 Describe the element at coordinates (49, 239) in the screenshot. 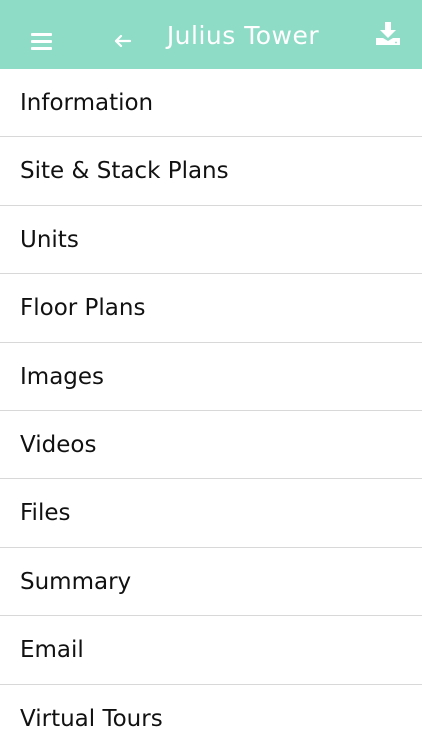

I see `menu-item-label: Units` at that location.